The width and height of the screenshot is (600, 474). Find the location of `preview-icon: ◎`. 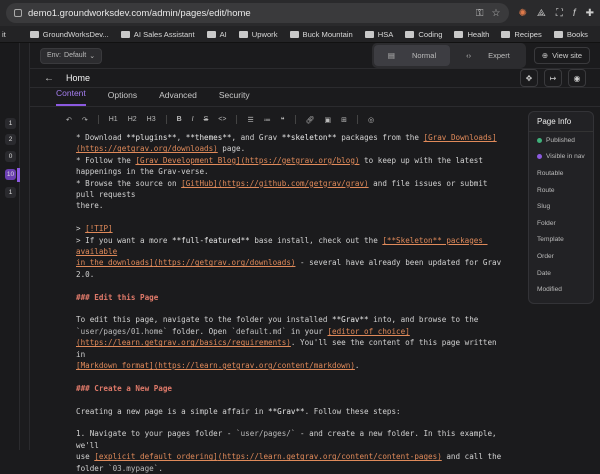

preview-icon: ◎ is located at coordinates (371, 120).